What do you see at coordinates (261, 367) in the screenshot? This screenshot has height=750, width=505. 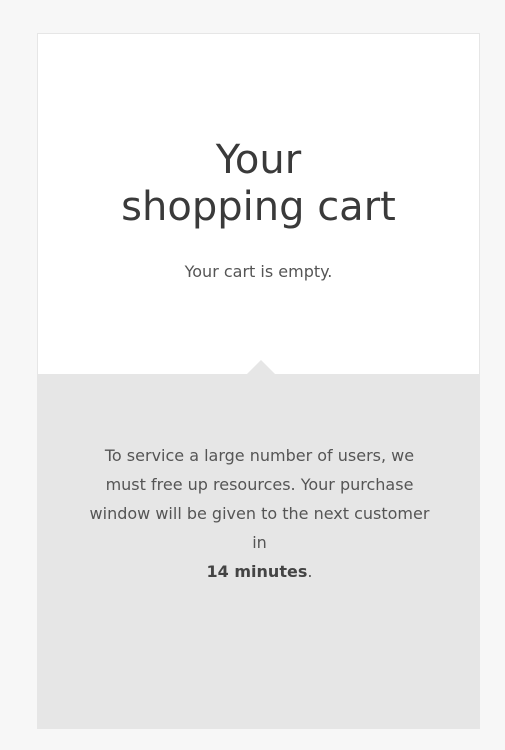 I see `notice-pointer-arrow` at bounding box center [261, 367].